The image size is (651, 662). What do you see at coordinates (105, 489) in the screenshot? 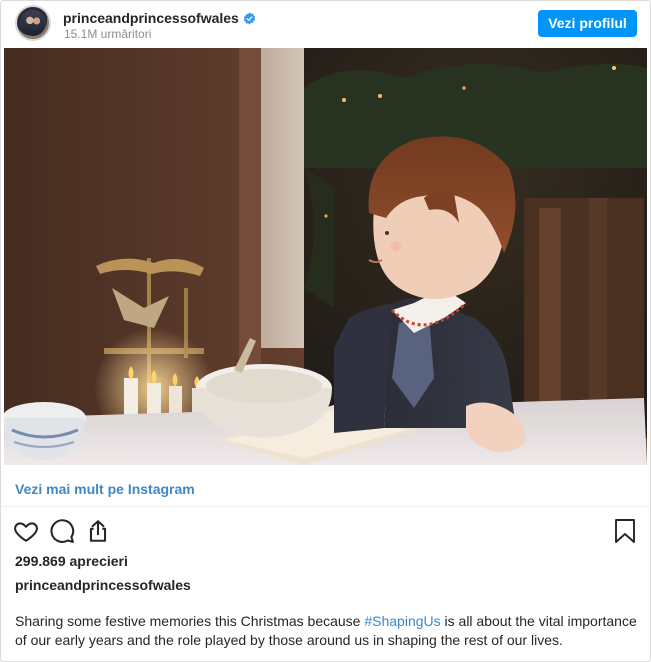
I see `view-more-on-instagram-link: Vezi mai mult pe Instagram` at bounding box center [105, 489].